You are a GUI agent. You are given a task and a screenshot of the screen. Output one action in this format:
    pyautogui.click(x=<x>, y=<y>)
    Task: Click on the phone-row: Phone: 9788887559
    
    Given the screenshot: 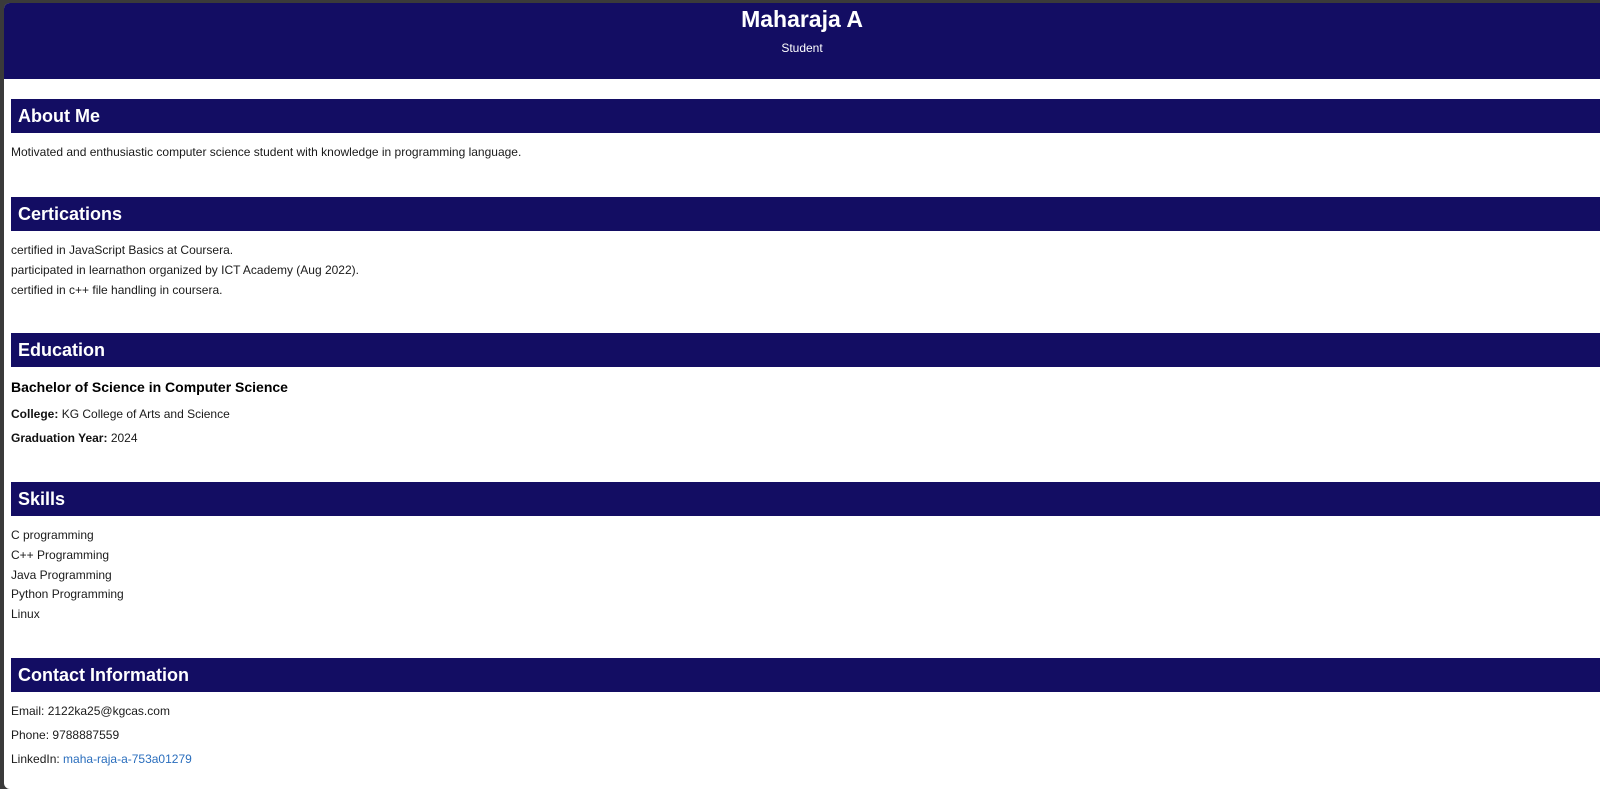 What is the action you would take?
    pyautogui.click(x=65, y=735)
    